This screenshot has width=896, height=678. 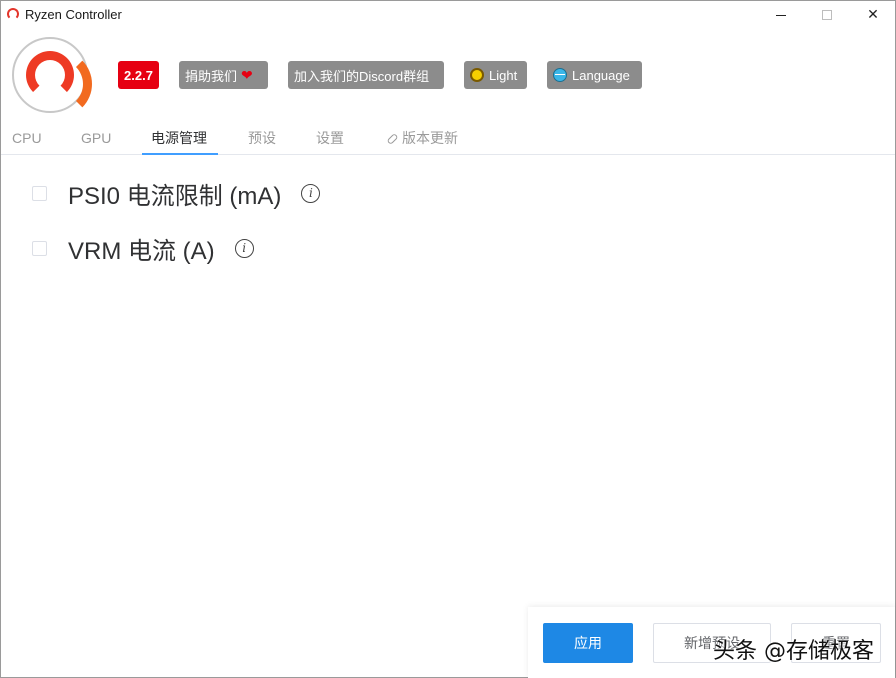 I want to click on apply-button: 应用, so click(x=588, y=643).